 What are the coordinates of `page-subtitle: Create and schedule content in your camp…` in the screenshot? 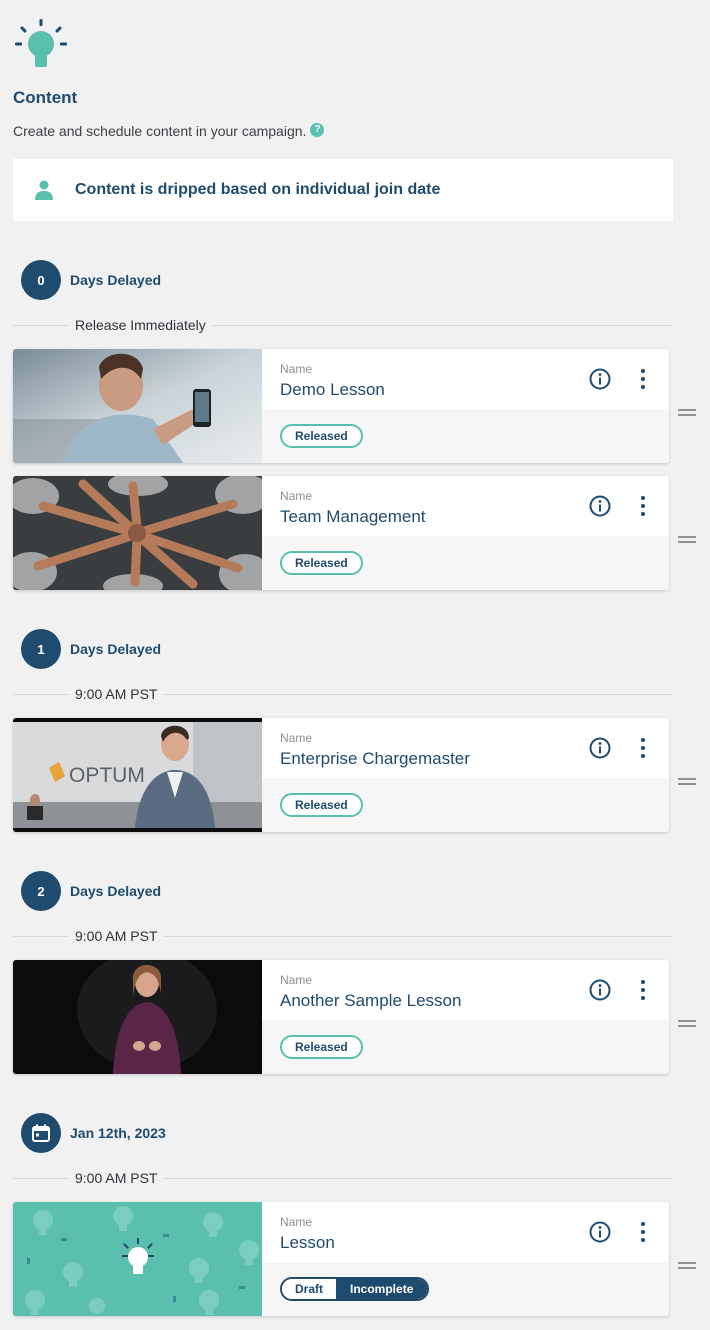 It's located at (169, 131).